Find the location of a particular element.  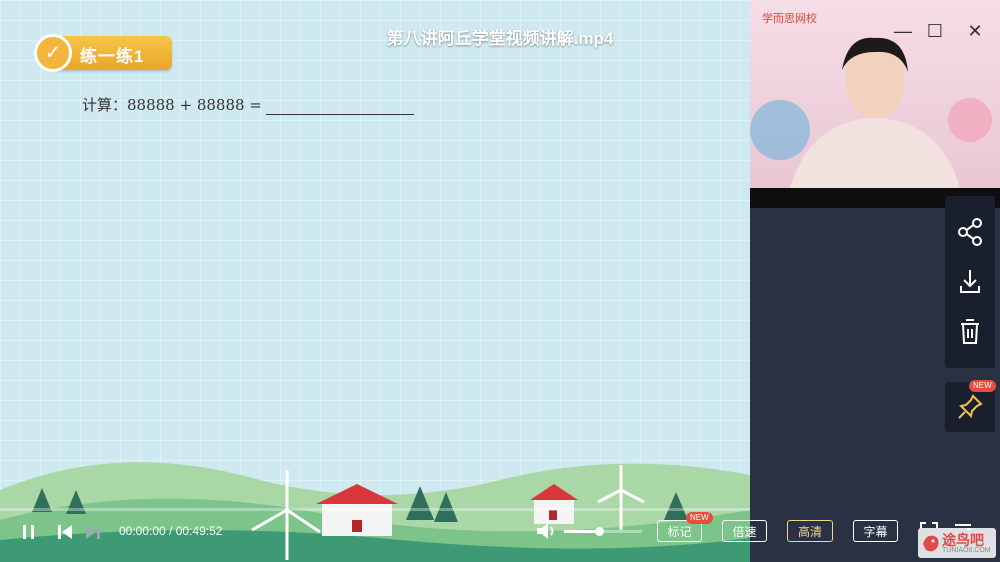

subtitle-button: 字幕 is located at coordinates (875, 531).